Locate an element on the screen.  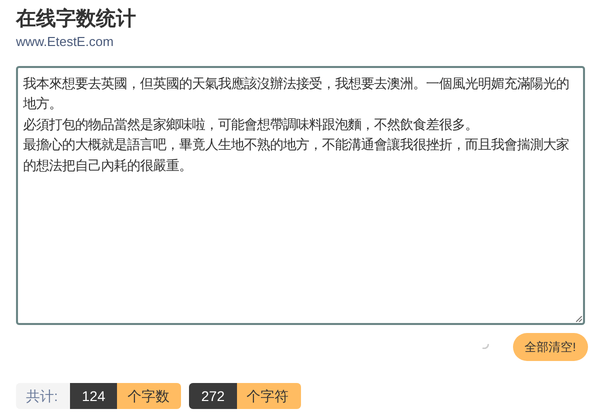
total-label: 共计: is located at coordinates (43, 395).